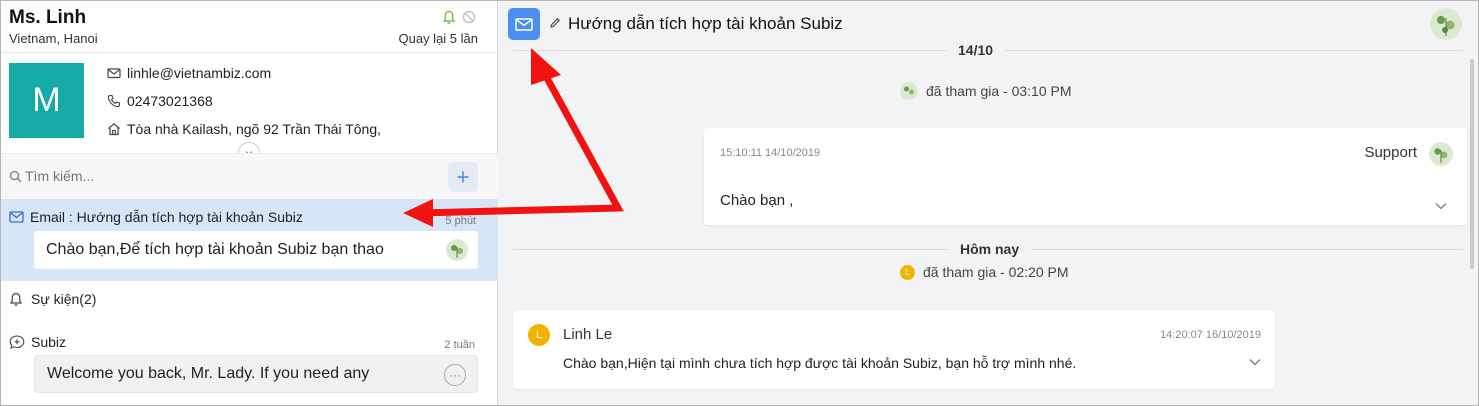  I want to click on customer-email: linhle@vietnambiz.com, so click(199, 73).